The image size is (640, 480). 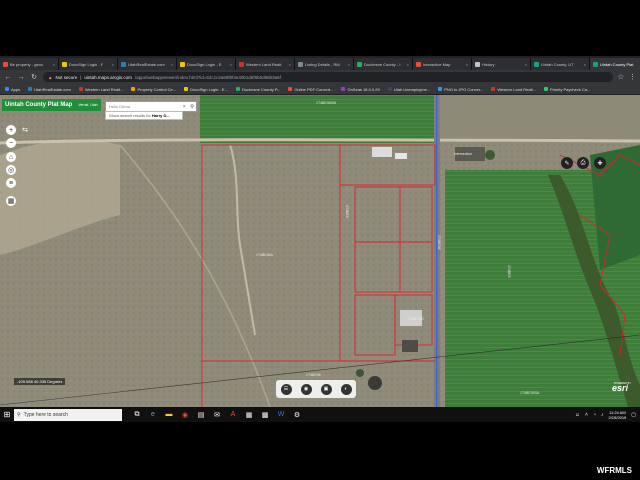 I want to click on edit-icon: ✎, so click(x=567, y=163).